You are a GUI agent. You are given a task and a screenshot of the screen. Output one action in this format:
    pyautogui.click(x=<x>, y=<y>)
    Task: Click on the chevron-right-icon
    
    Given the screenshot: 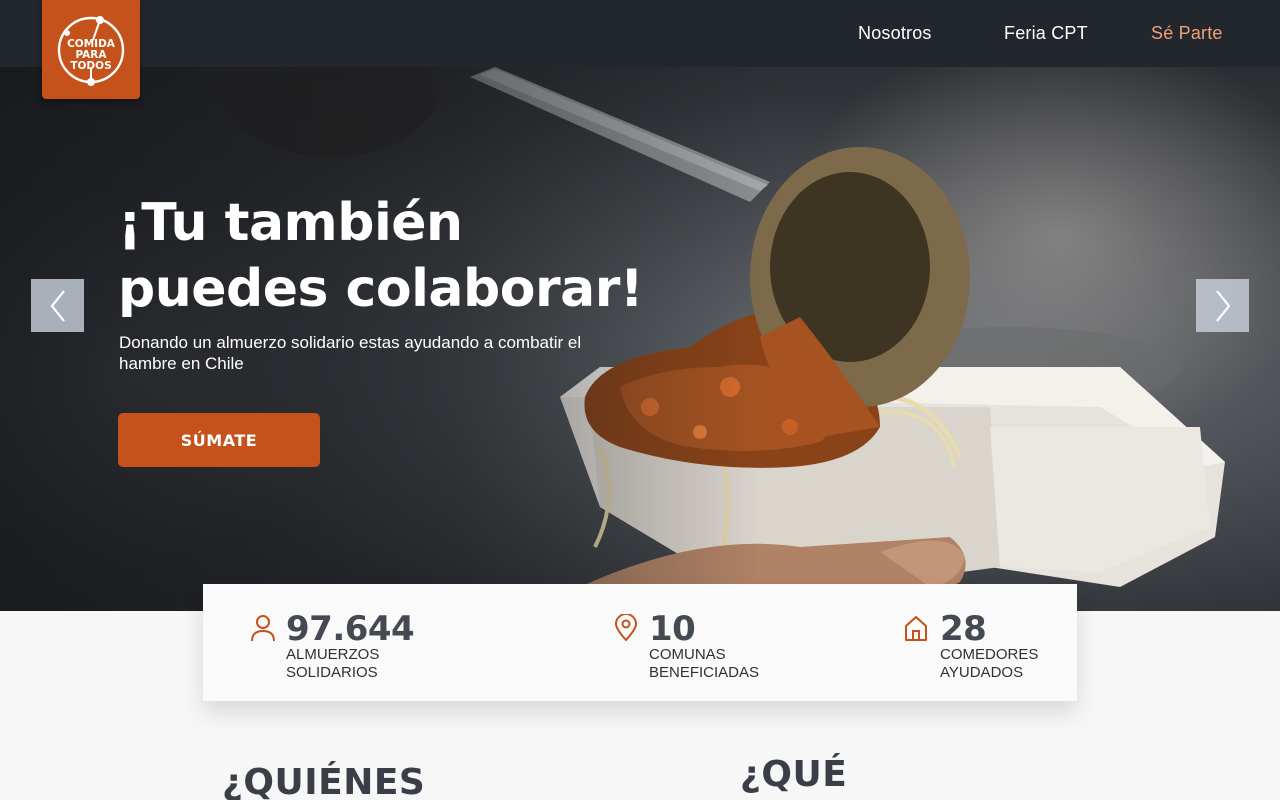 What is the action you would take?
    pyautogui.click(x=1222, y=305)
    